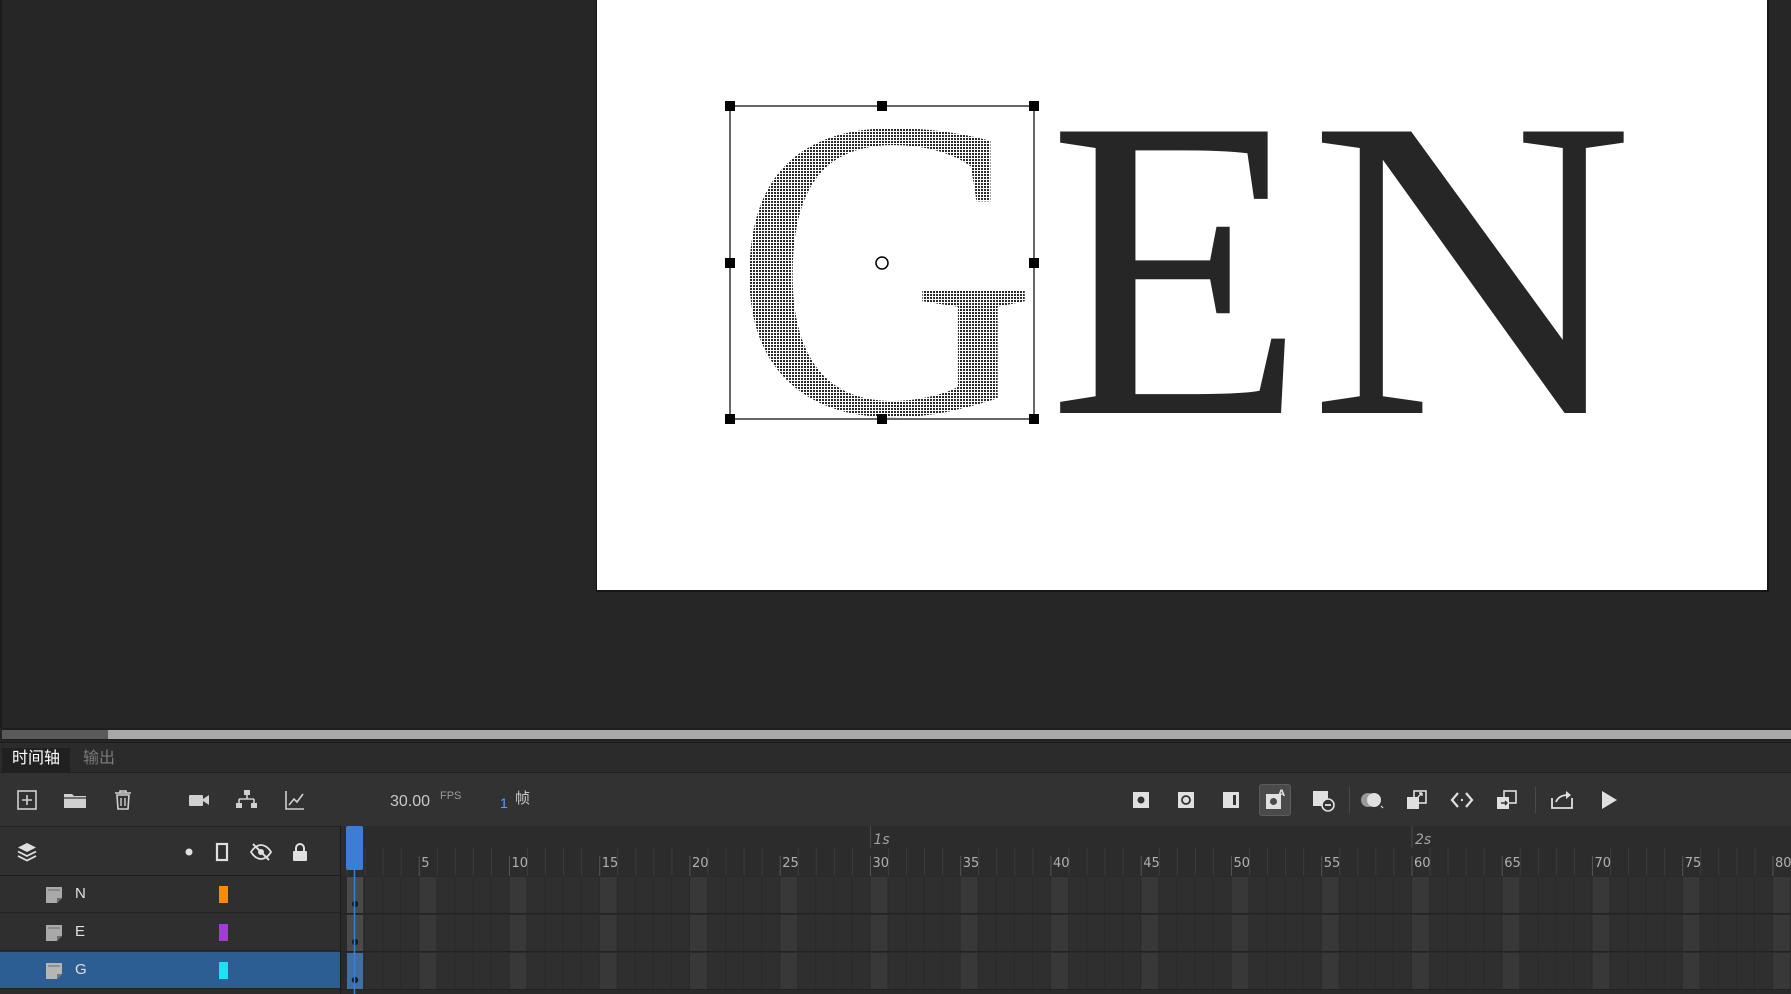  I want to click on outline-layers-button, so click(222, 852).